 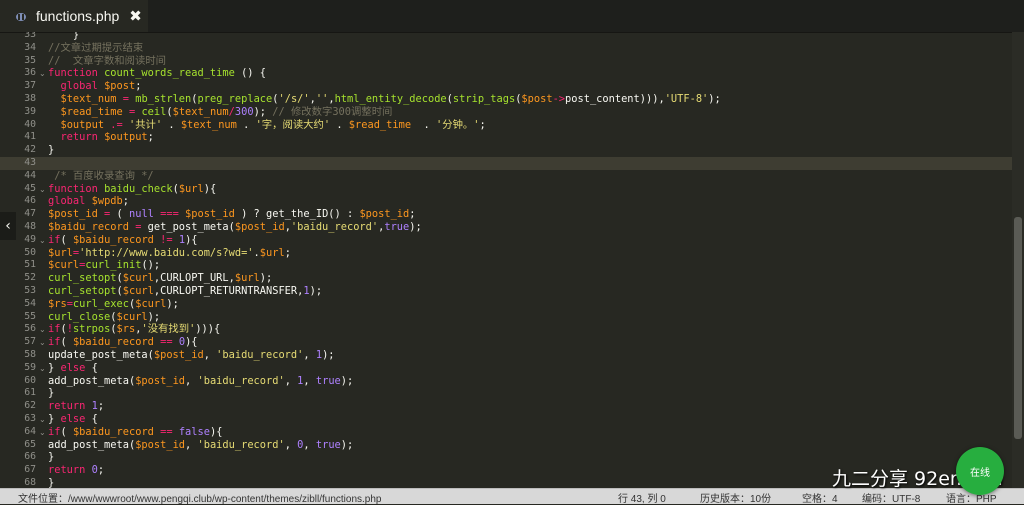 What do you see at coordinates (138, 278) in the screenshot?
I see `code-token: $curl` at bounding box center [138, 278].